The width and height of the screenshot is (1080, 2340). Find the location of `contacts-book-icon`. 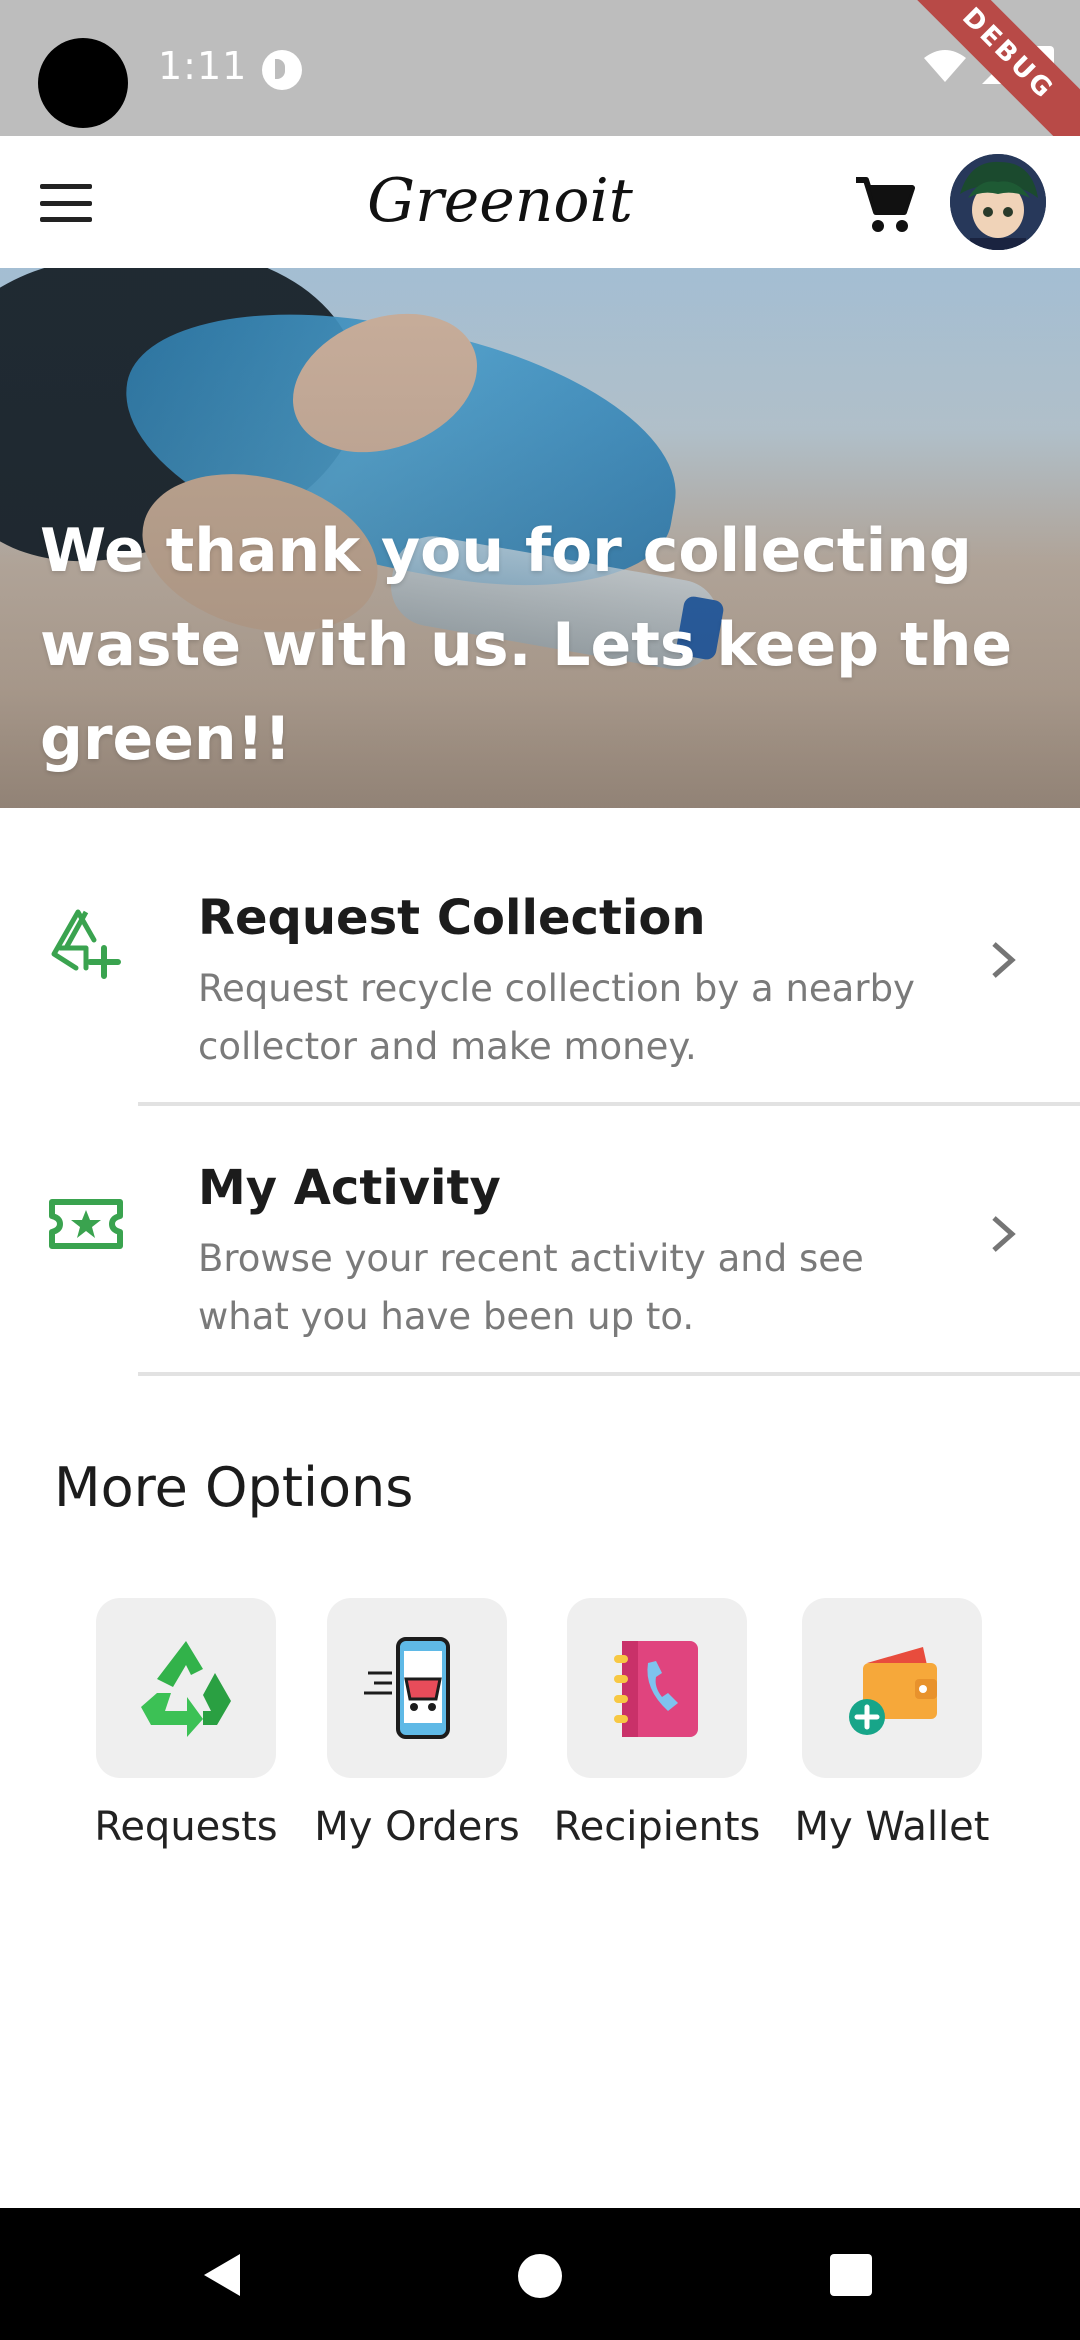

contacts-book-icon is located at coordinates (656, 1689).